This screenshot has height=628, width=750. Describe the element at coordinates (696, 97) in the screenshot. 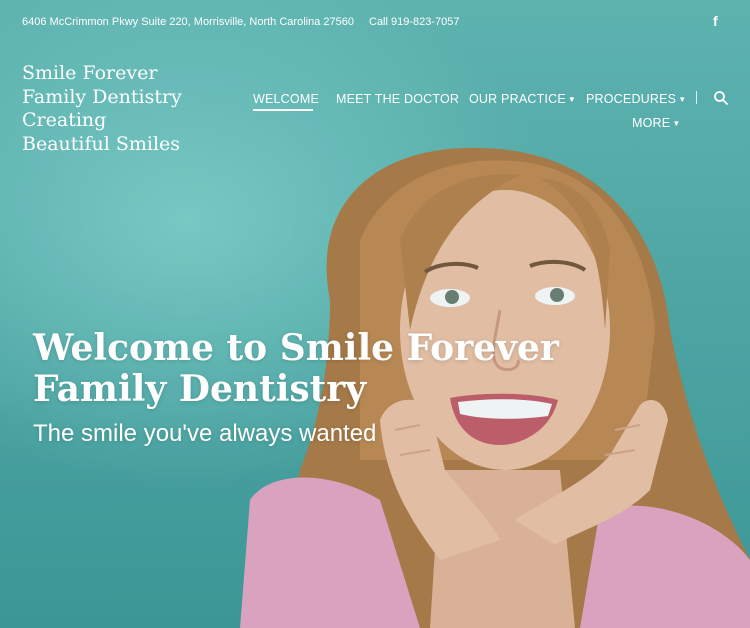

I see `nav-divider` at that location.